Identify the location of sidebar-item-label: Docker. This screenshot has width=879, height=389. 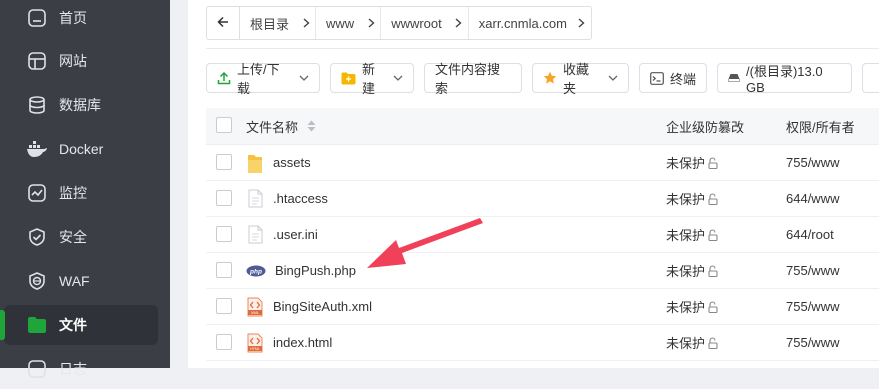
(81, 149).